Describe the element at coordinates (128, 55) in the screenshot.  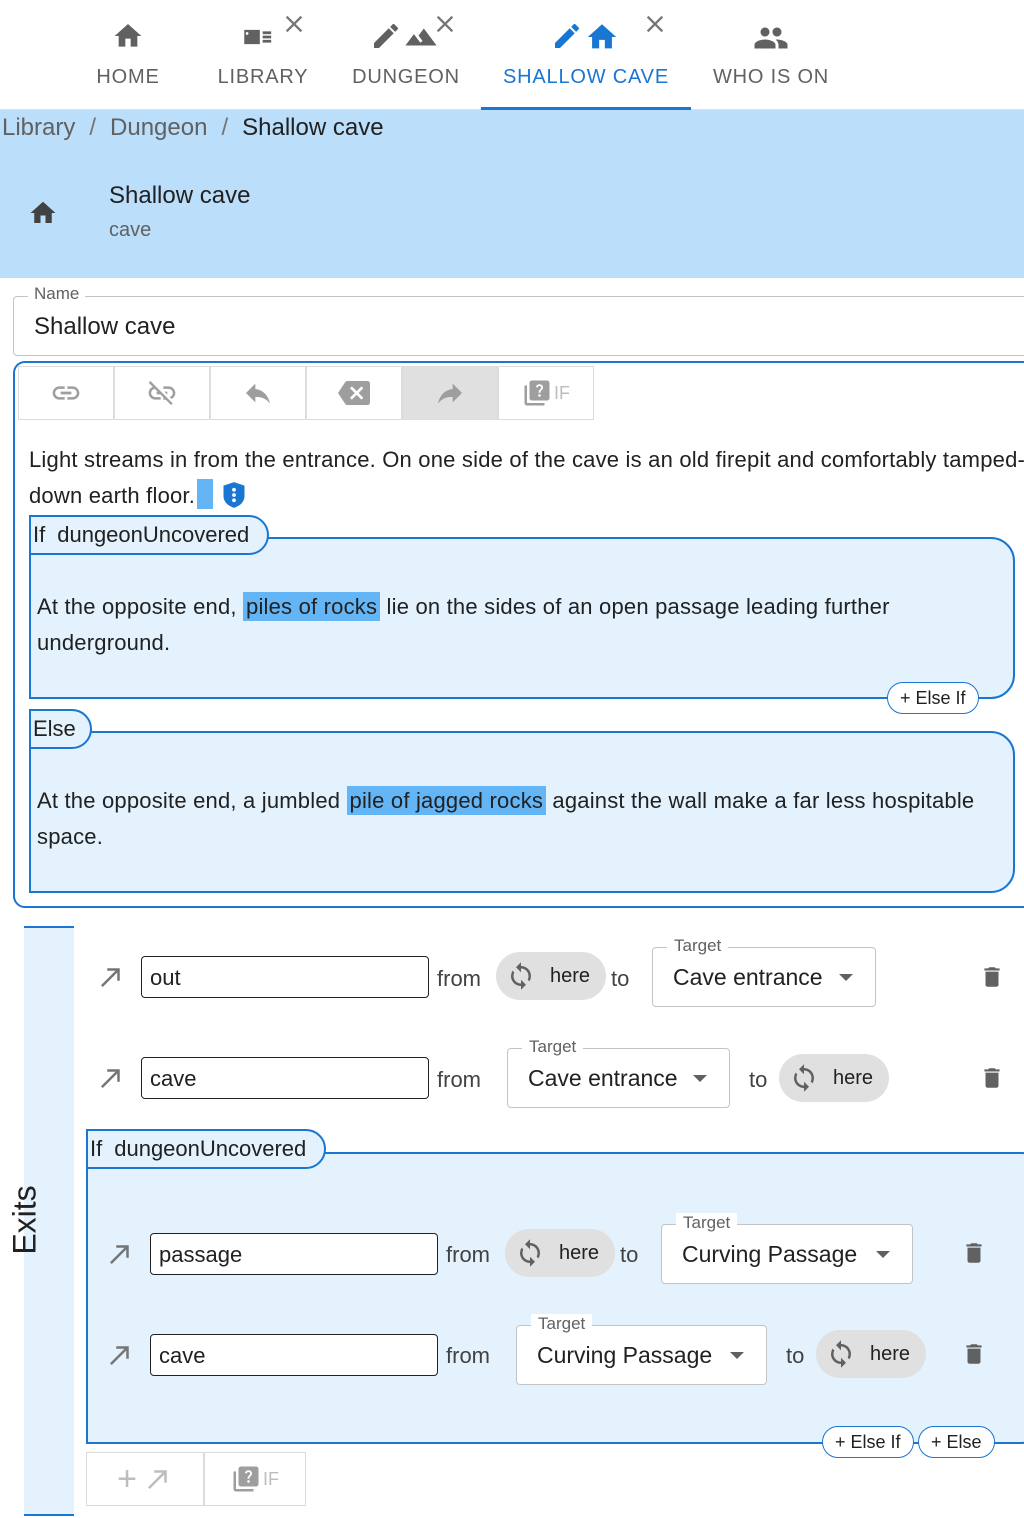
I see `tab-home: HOME` at that location.